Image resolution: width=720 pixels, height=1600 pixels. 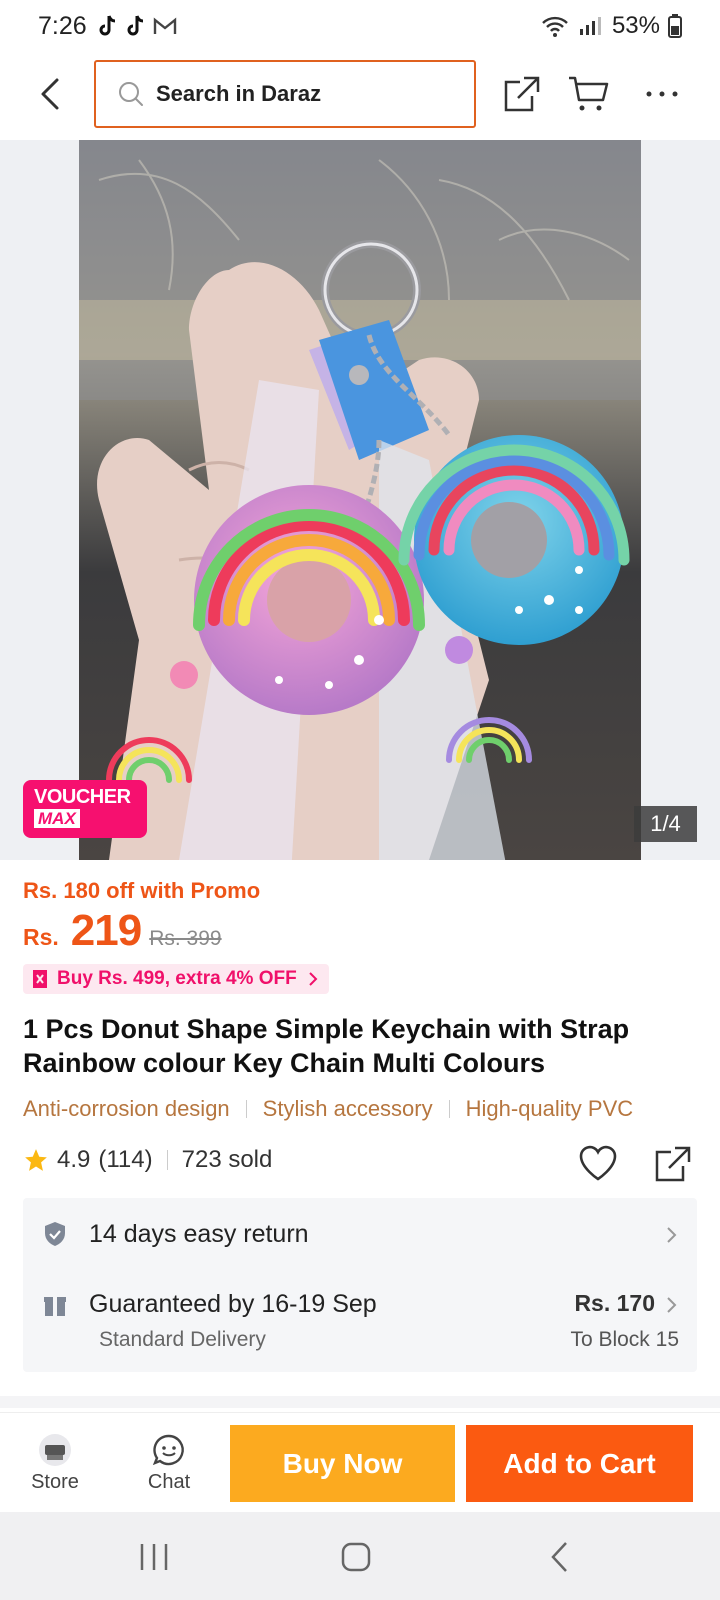 I want to click on buy-now-button: Buy Now, so click(x=342, y=1463).